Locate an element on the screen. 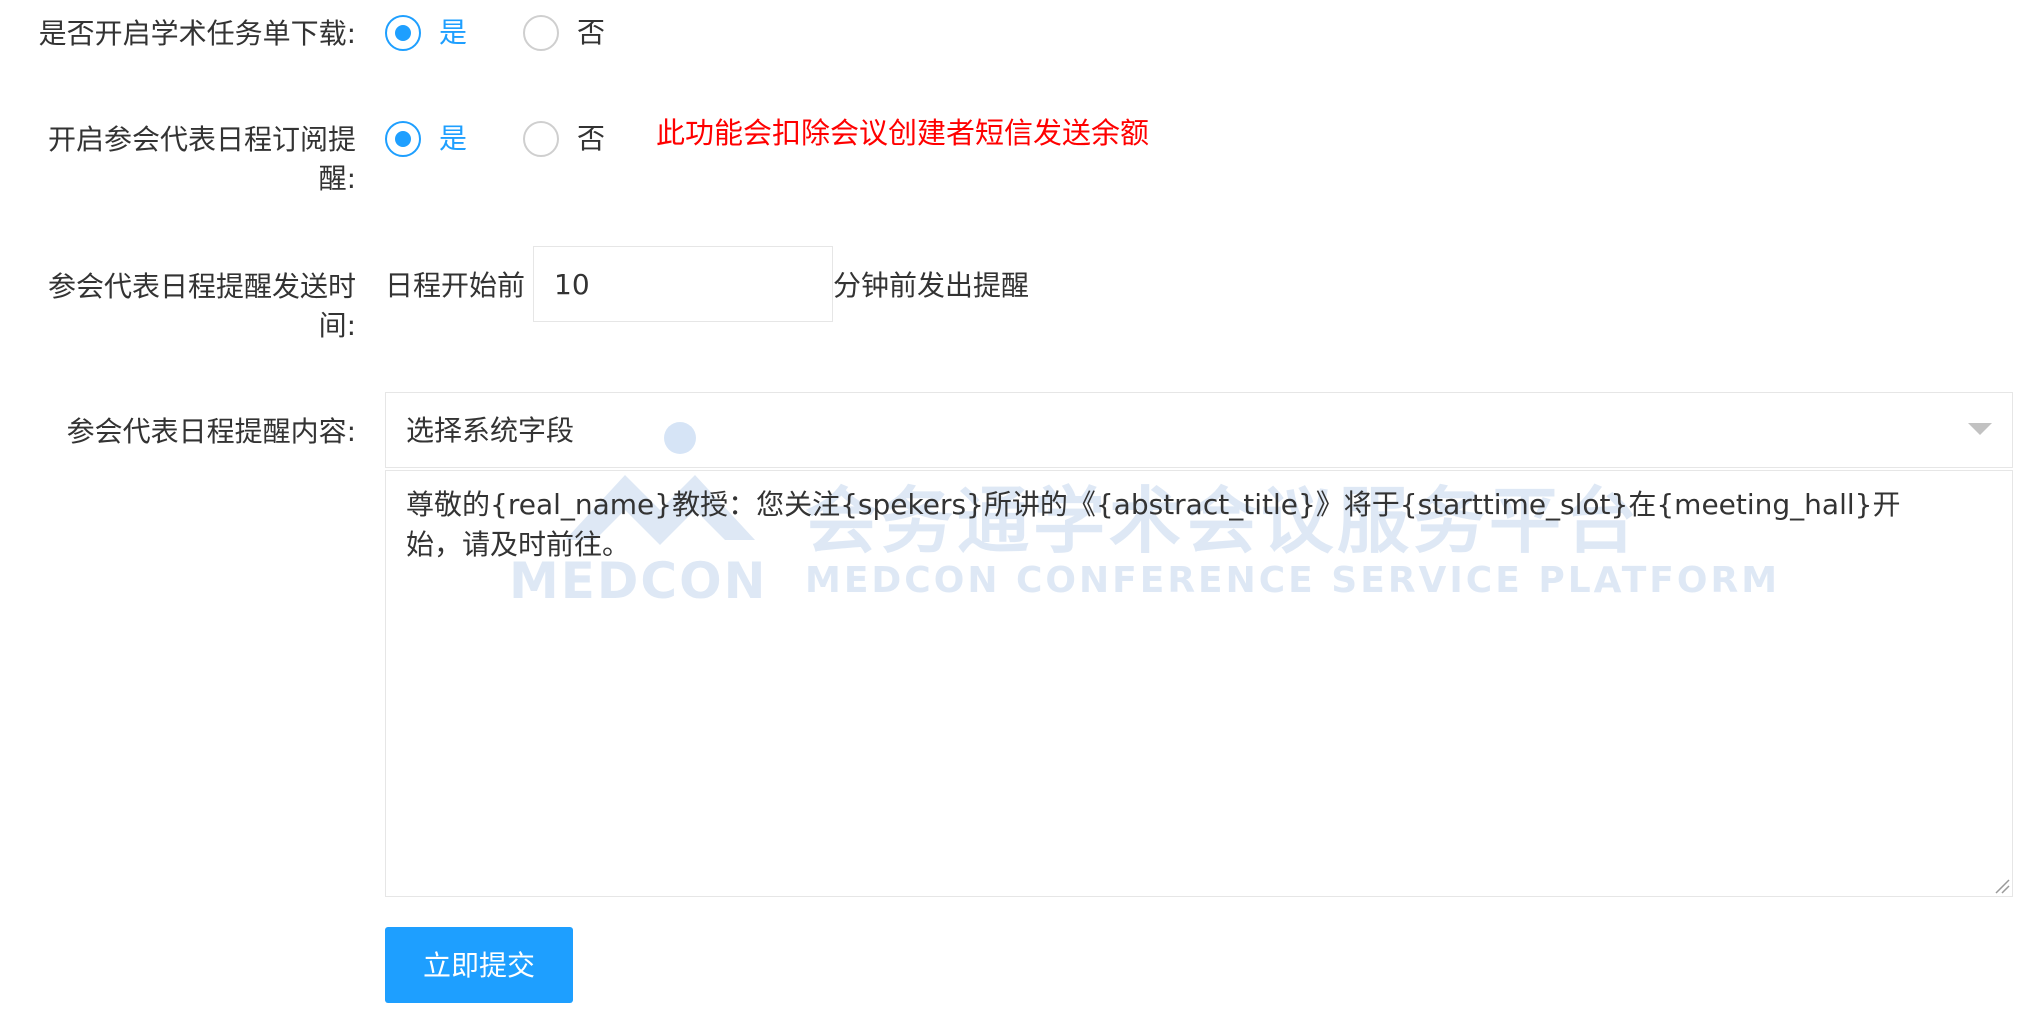  schedule-subscribe-label: 开启参会代表日程订阅提 醒: is located at coordinates (178, 159).